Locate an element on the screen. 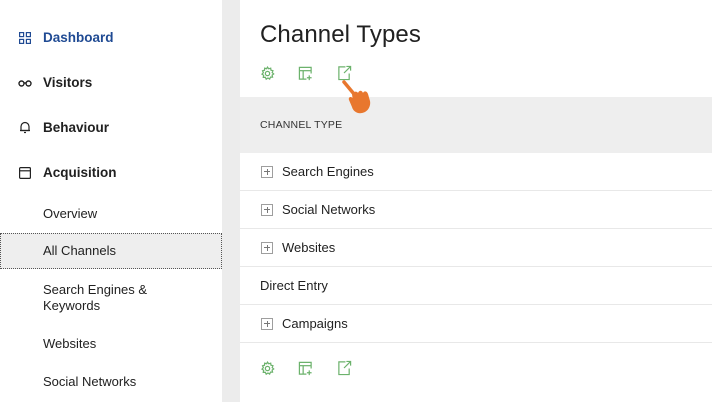  table-header: CHANNEL TYPE is located at coordinates (476, 125).